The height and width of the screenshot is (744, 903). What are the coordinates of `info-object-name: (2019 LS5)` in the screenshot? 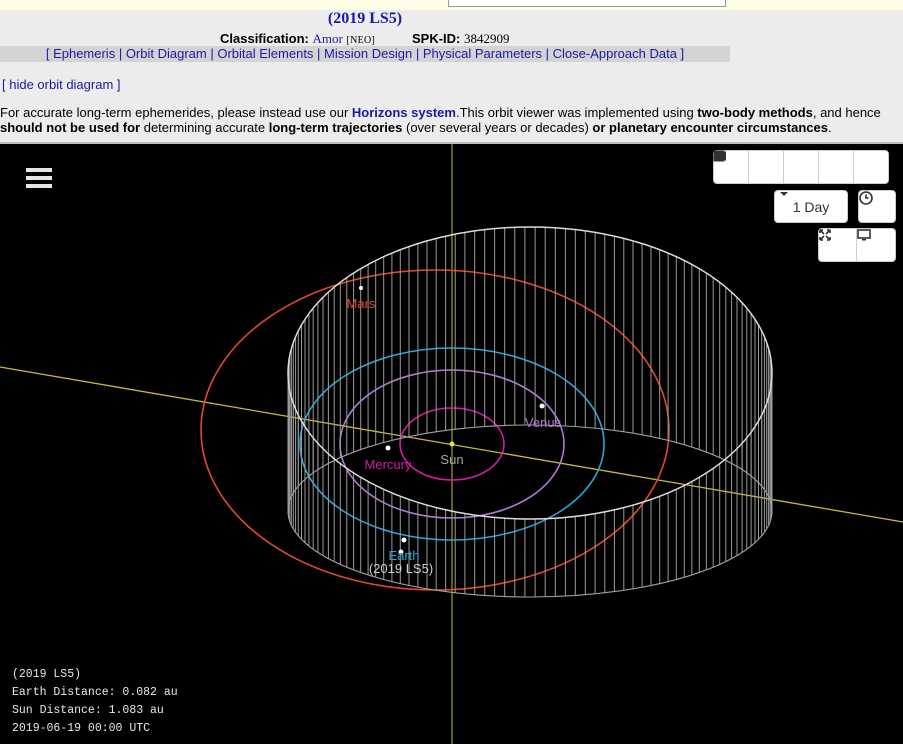 It's located at (47, 674).